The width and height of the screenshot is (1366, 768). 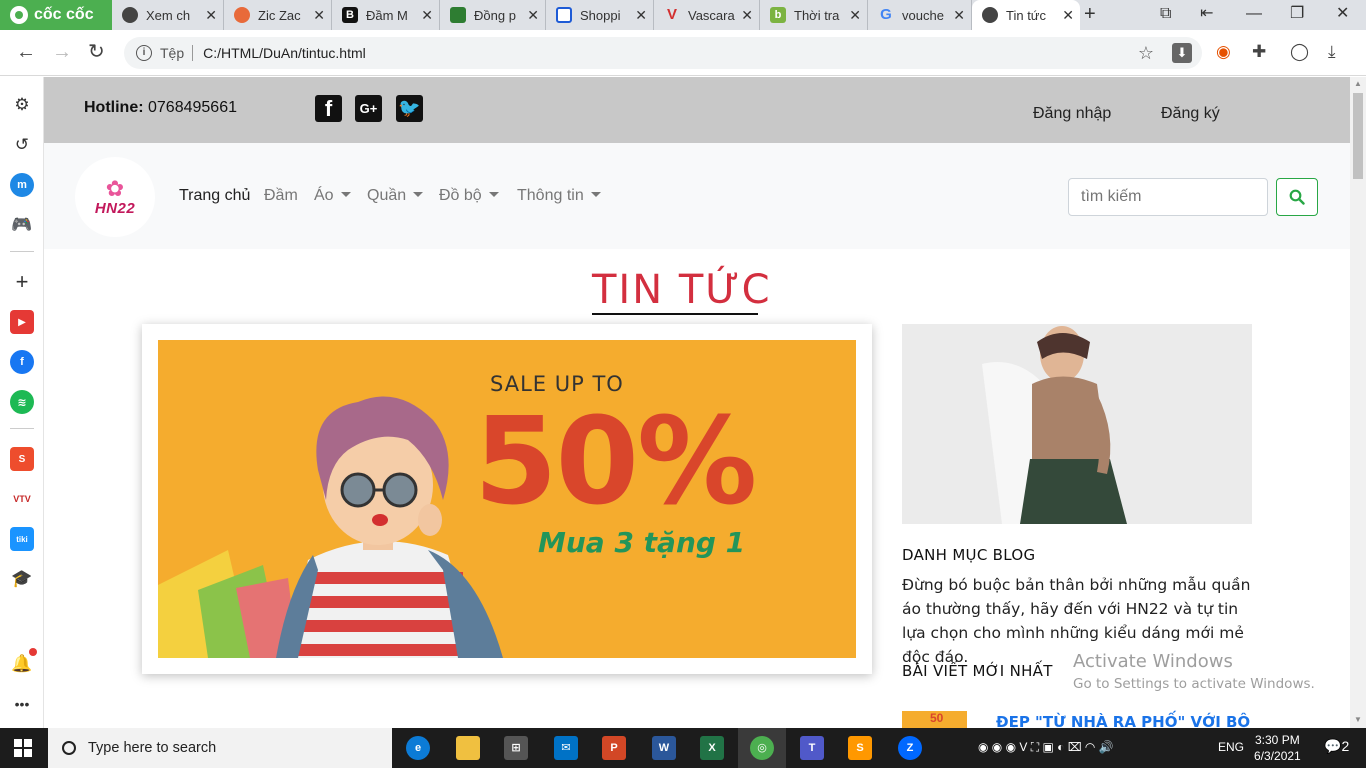 I want to click on browser-tab: V Vascara ✕, so click(x=707, y=15).